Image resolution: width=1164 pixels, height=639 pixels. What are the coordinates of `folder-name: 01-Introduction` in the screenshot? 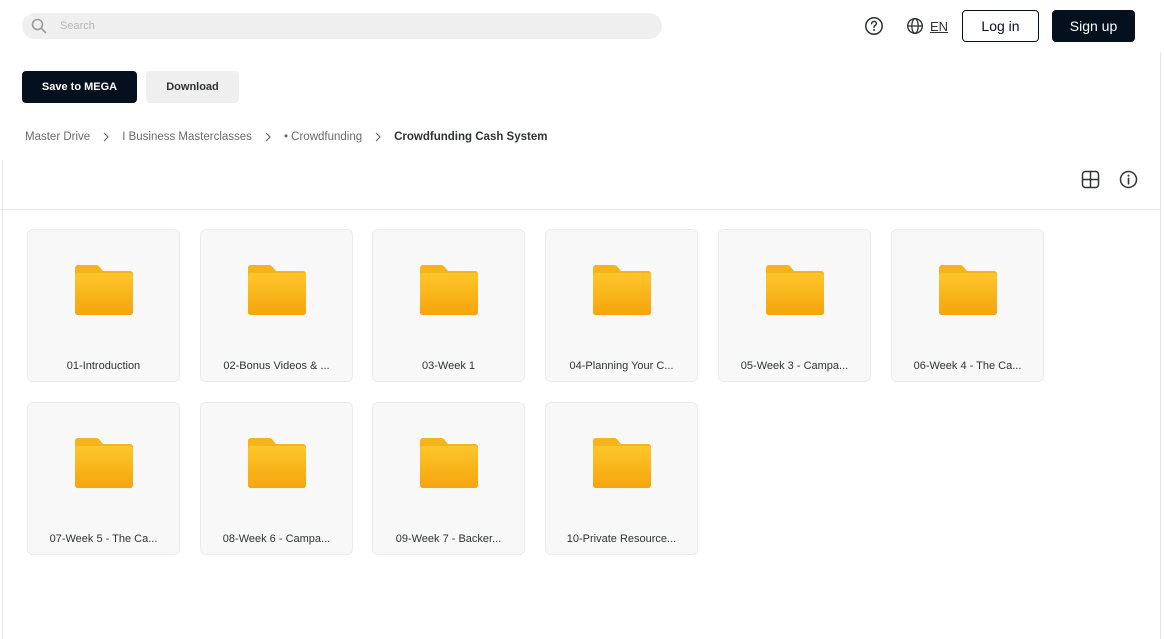 It's located at (103, 366).